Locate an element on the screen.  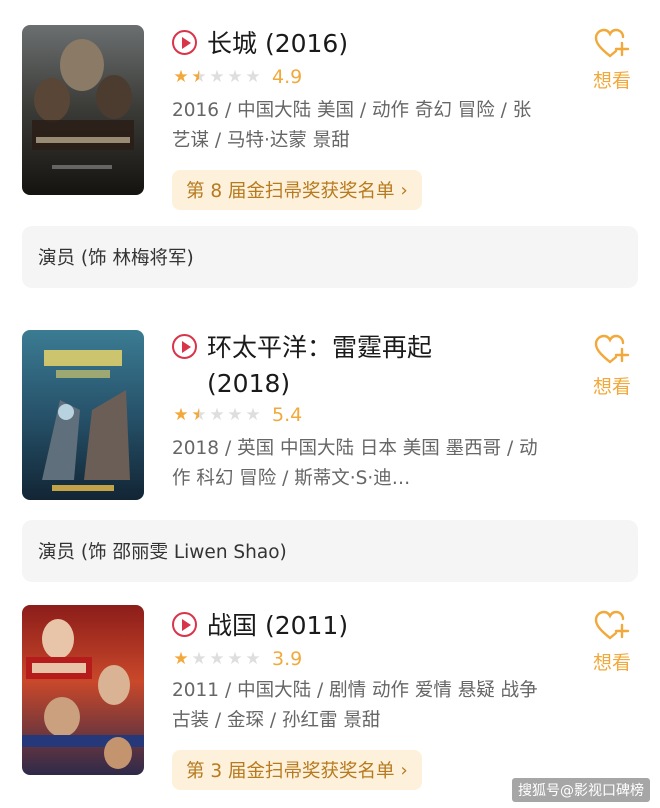
award-label: 第 3 届金扫帚奖获奖名单 is located at coordinates (290, 771).